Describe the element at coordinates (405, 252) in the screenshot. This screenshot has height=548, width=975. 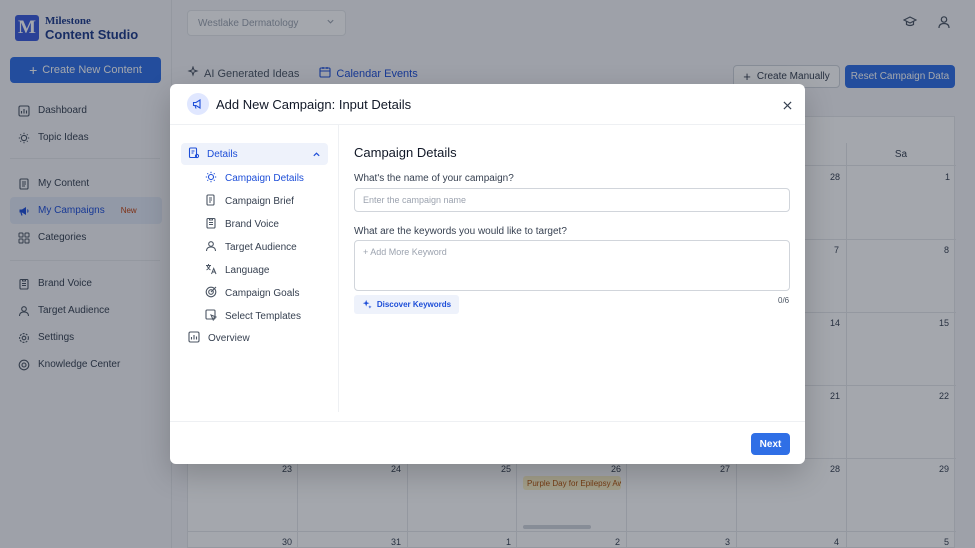
I see `add-keyword-placeholder: + Add More Keyword` at that location.